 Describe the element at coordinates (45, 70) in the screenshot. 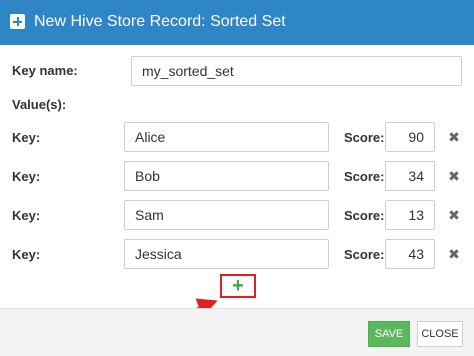

I see `key-name-label: Key name:` at that location.